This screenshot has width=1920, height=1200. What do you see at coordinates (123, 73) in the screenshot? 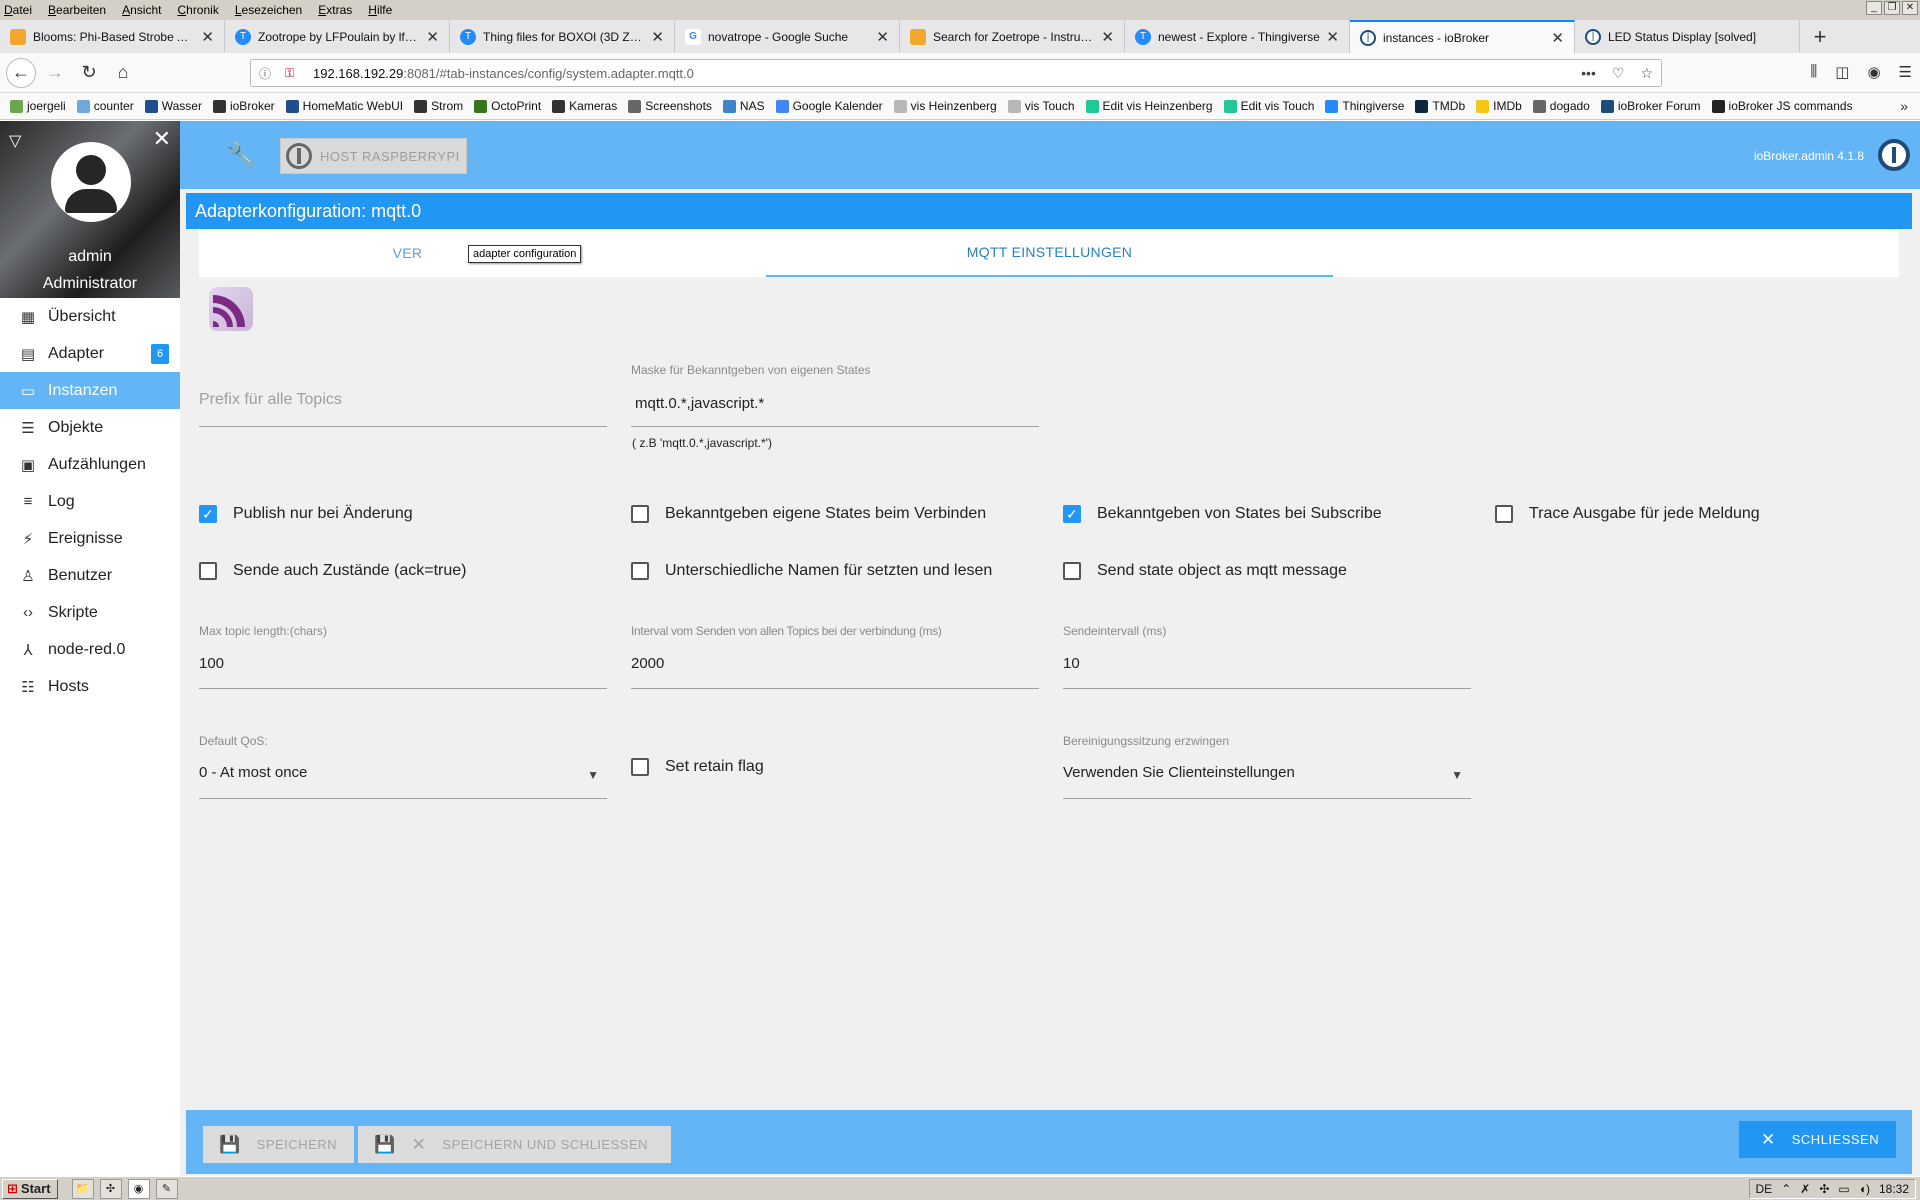
I see `home-icon: ⌂` at bounding box center [123, 73].